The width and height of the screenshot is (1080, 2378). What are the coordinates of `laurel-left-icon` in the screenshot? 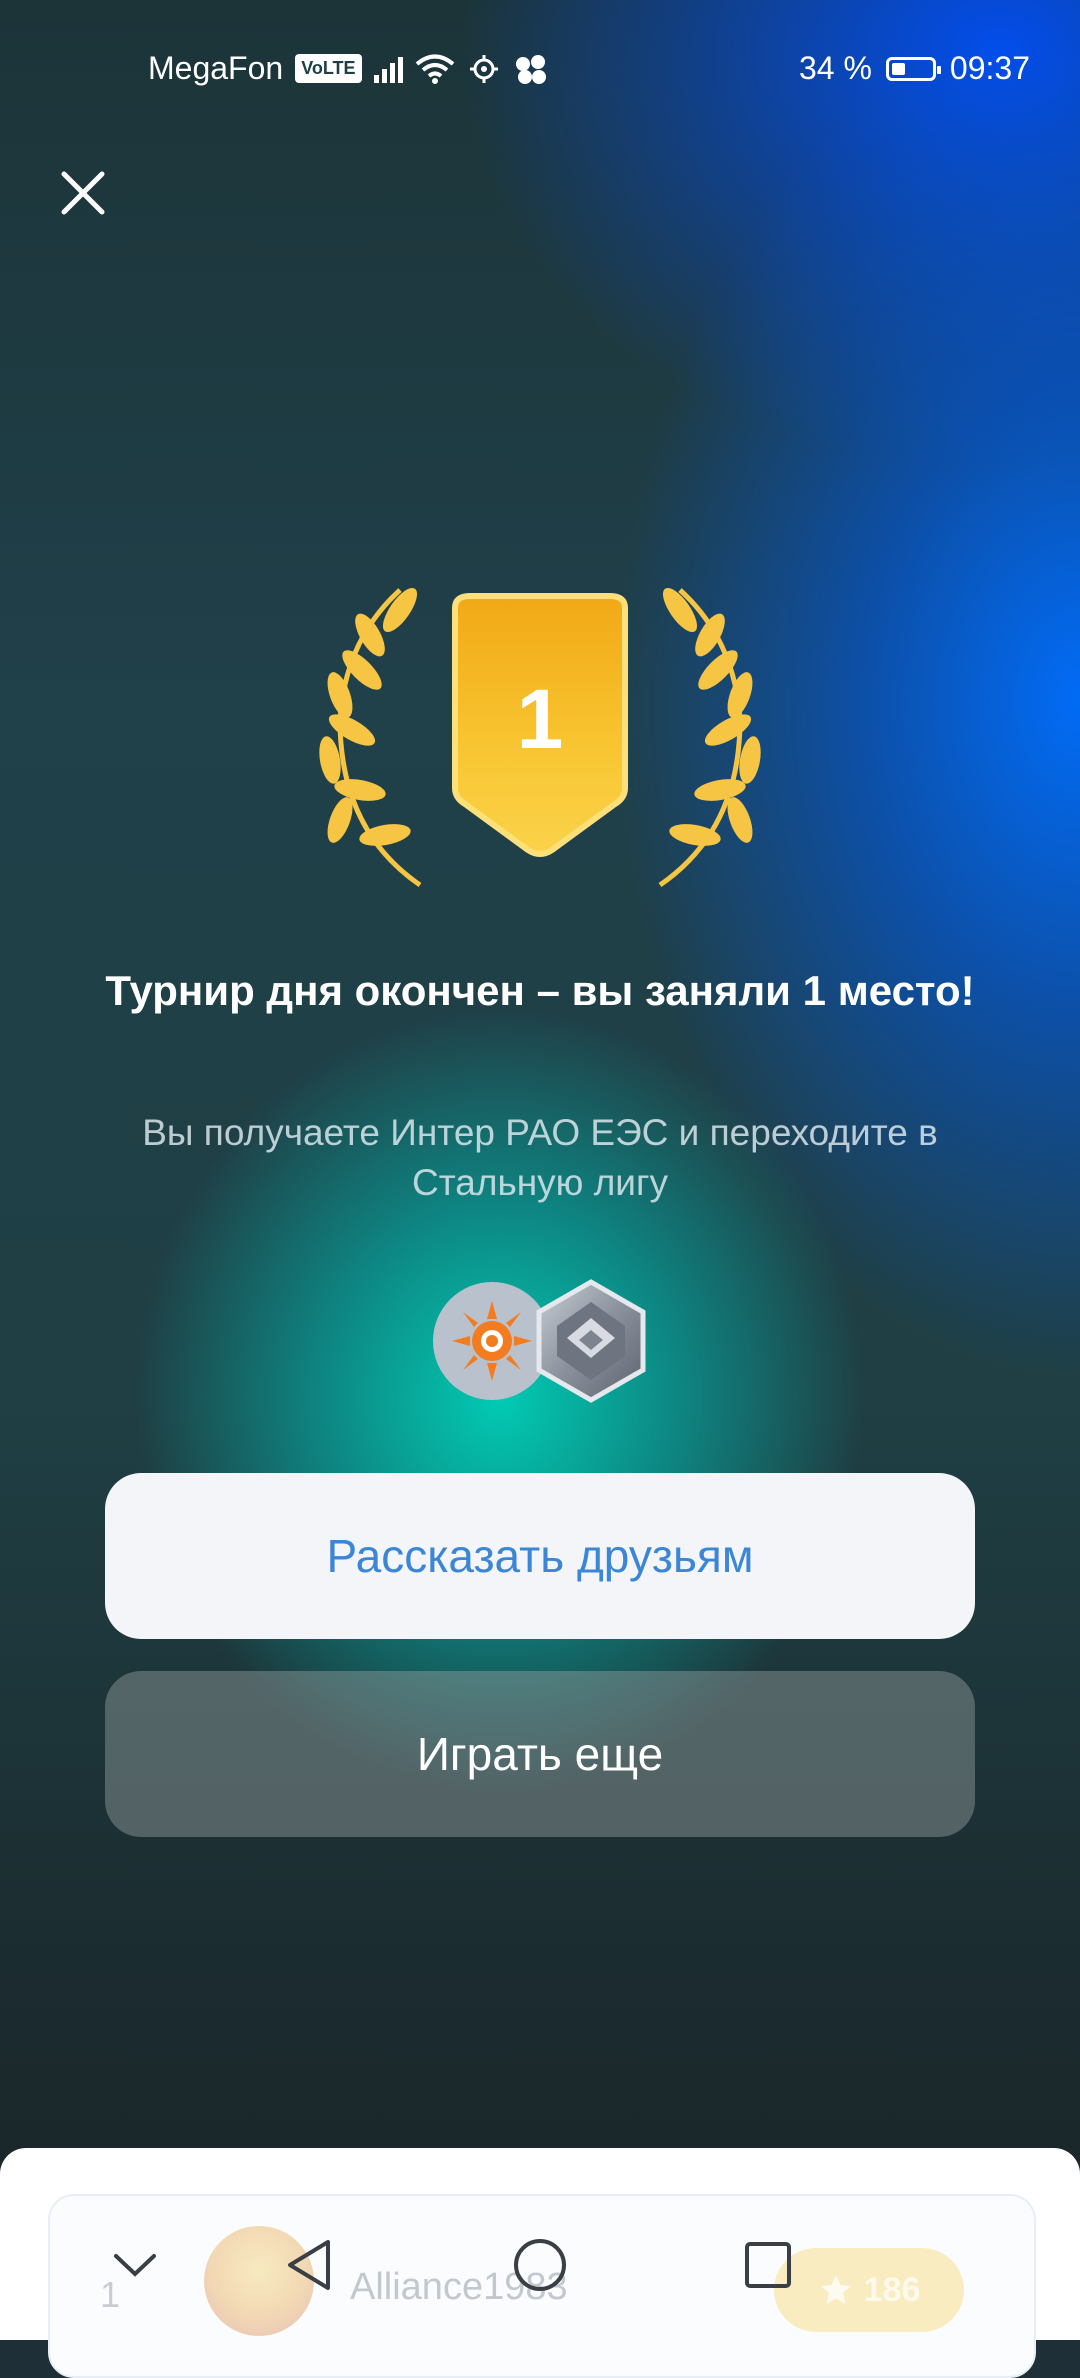 It's located at (370, 737).